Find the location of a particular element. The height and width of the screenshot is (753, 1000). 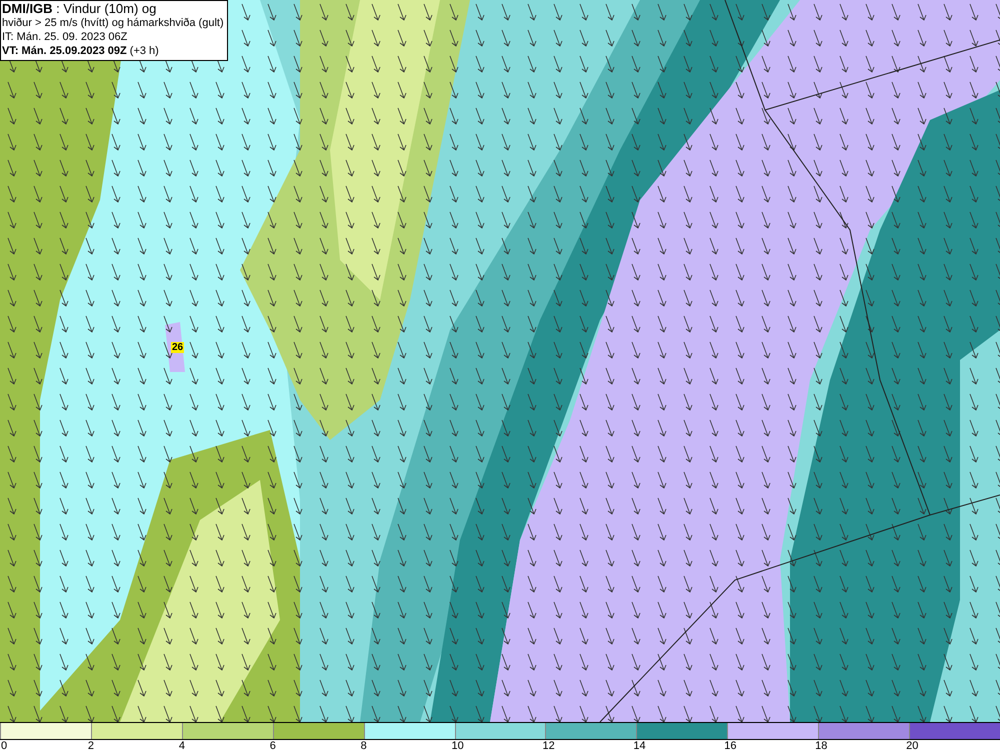

info-text: VT: Mán. 25.09.2023 09Z (+3 h) is located at coordinates (81, 51).